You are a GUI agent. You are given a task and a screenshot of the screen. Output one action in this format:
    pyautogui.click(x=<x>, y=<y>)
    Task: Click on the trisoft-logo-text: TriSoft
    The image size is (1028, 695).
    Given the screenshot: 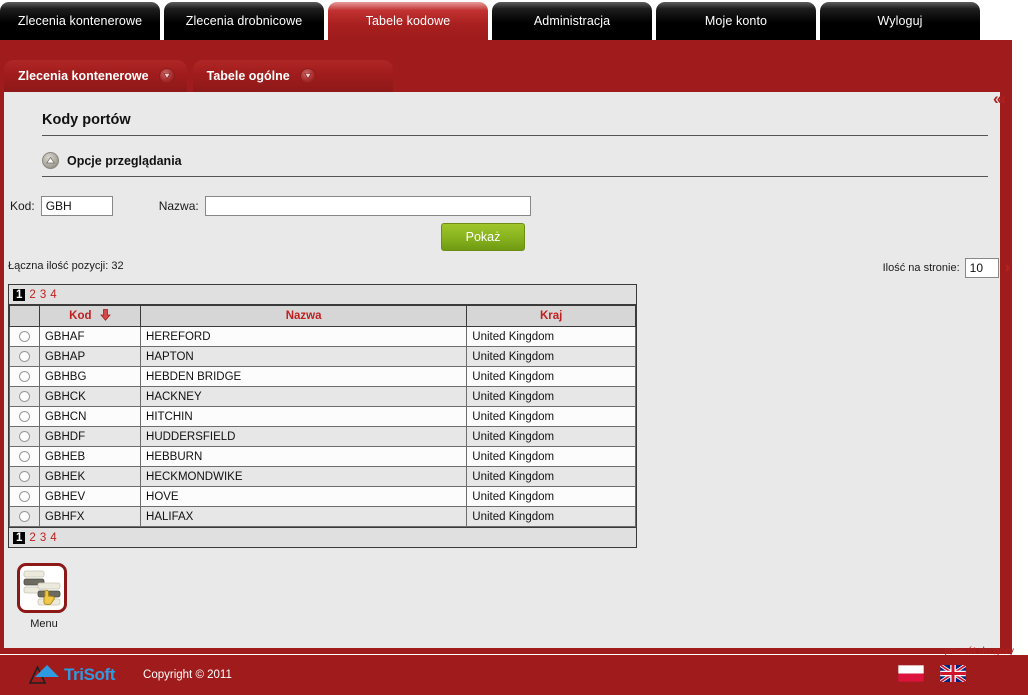 What is the action you would take?
    pyautogui.click(x=90, y=674)
    